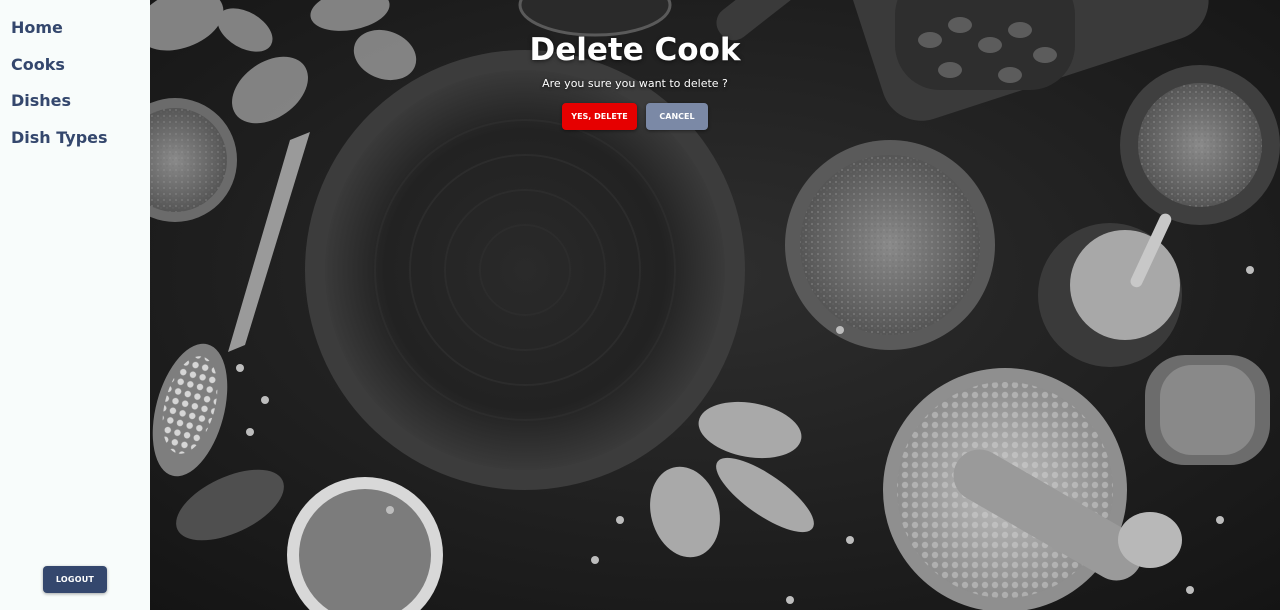  Describe the element at coordinates (80, 34) in the screenshot. I see `sidebar-item-home: Home` at that location.